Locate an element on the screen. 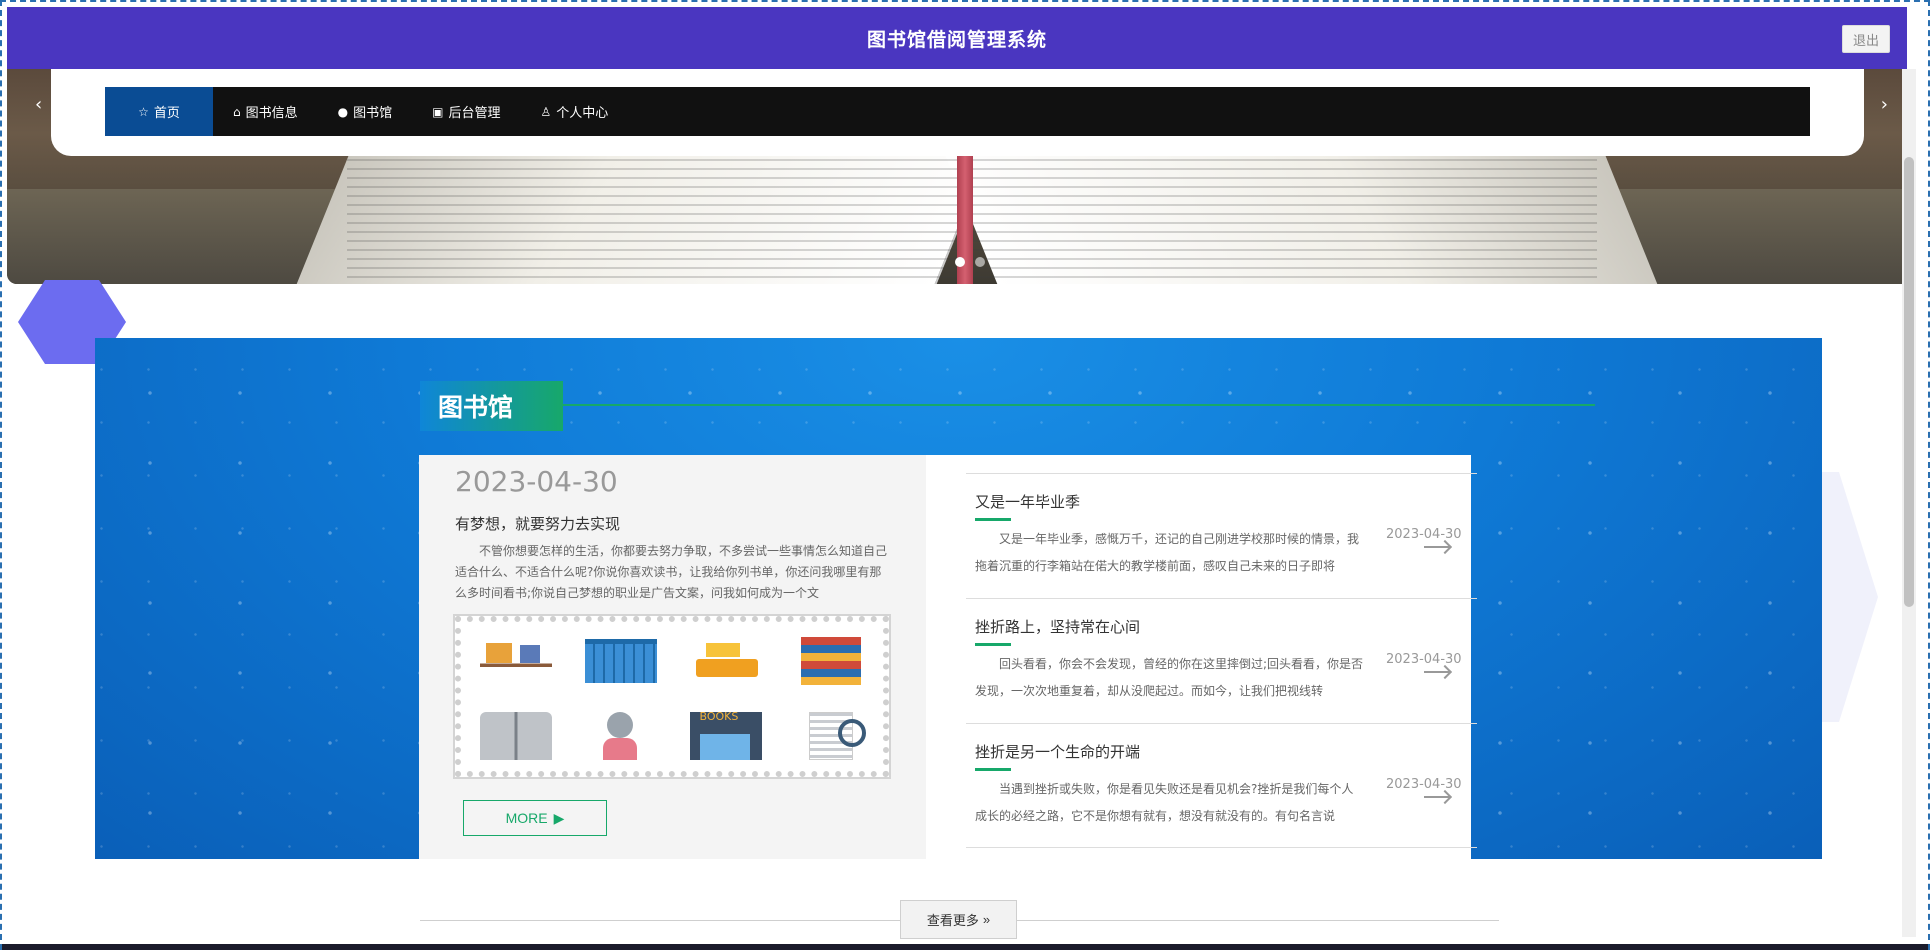 This screenshot has width=1930, height=950. nav-item-label: 图书馆 is located at coordinates (373, 113).